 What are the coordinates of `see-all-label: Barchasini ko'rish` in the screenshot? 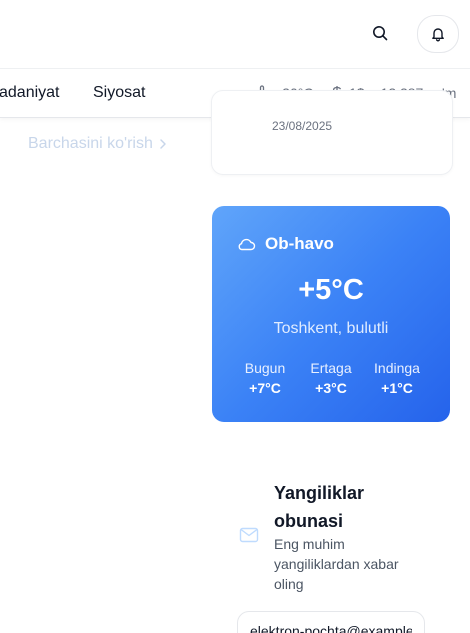 It's located at (90, 143).